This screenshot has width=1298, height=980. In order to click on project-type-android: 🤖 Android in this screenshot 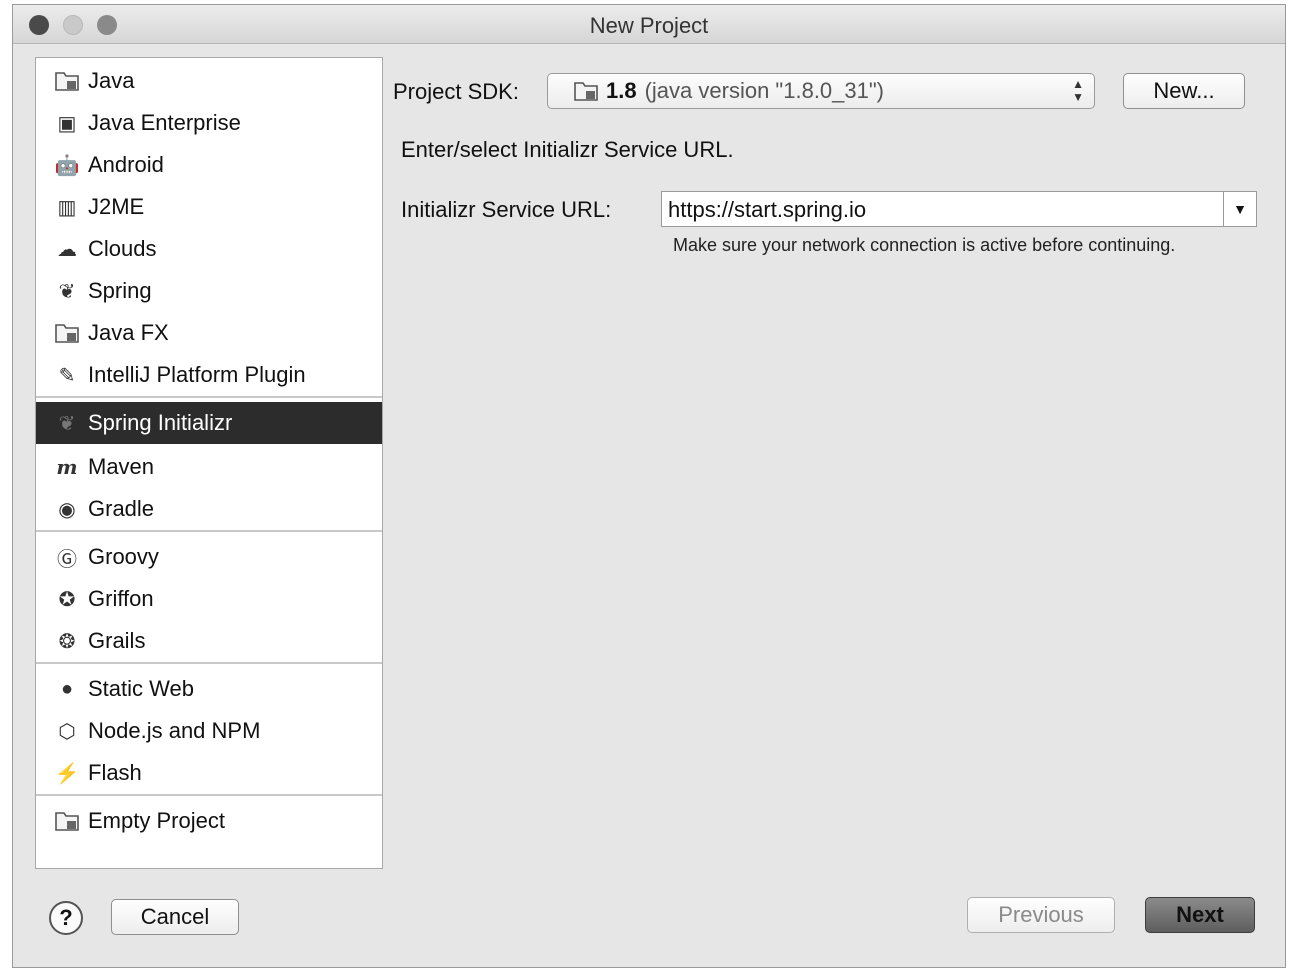, I will do `click(209, 165)`.